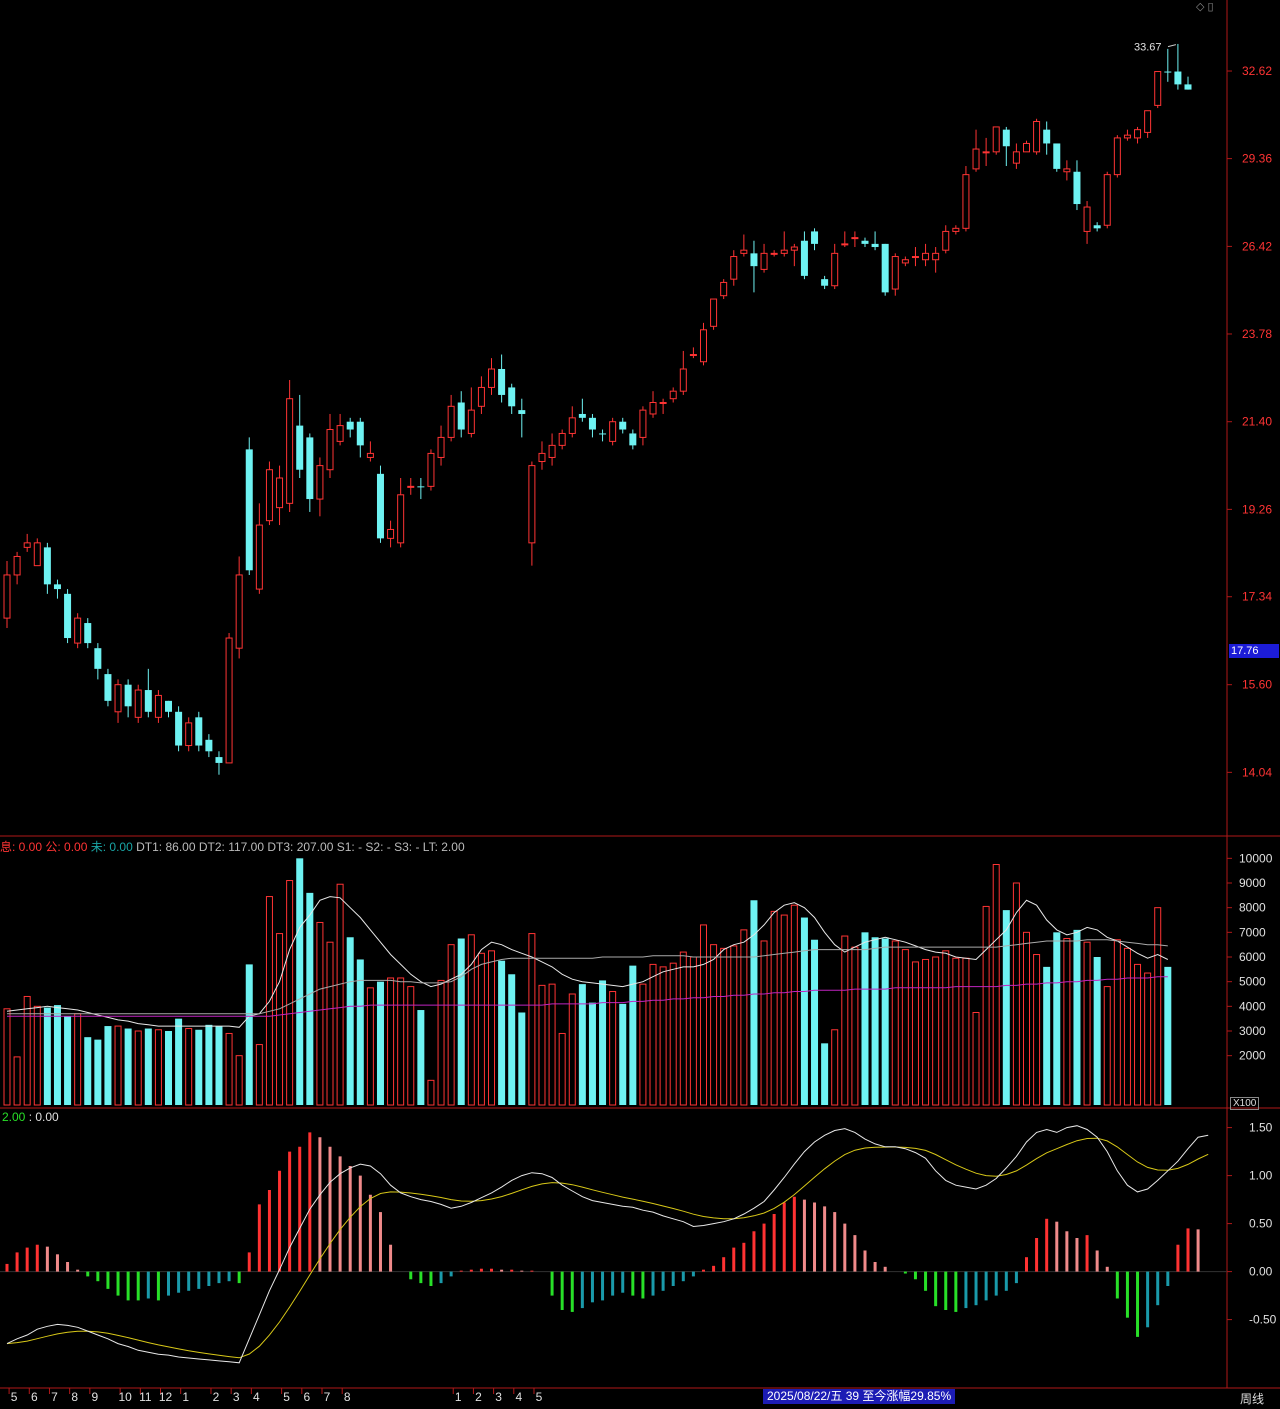 This screenshot has height=1409, width=1280. Describe the element at coordinates (1257, 334) in the screenshot. I see `y-tick-label: 23.78` at that location.